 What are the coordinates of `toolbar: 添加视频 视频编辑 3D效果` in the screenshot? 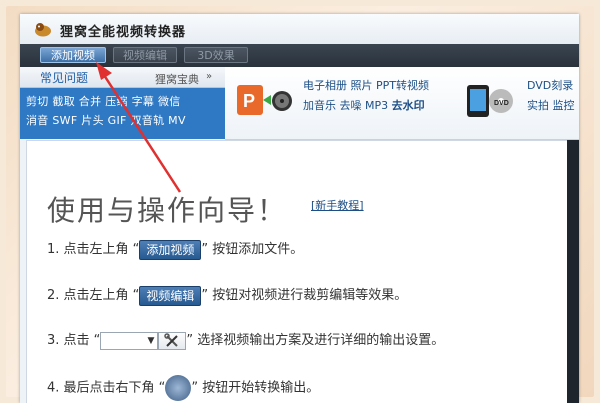 It's located at (299, 55).